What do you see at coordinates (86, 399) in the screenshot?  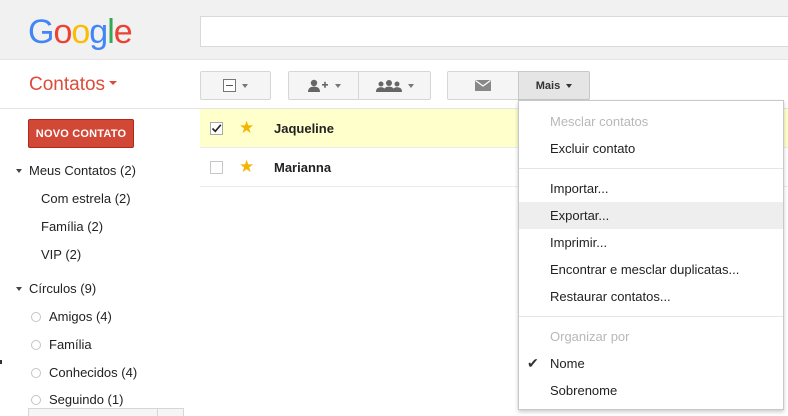 I see `sidebar-item-label: Seguindo (1)` at bounding box center [86, 399].